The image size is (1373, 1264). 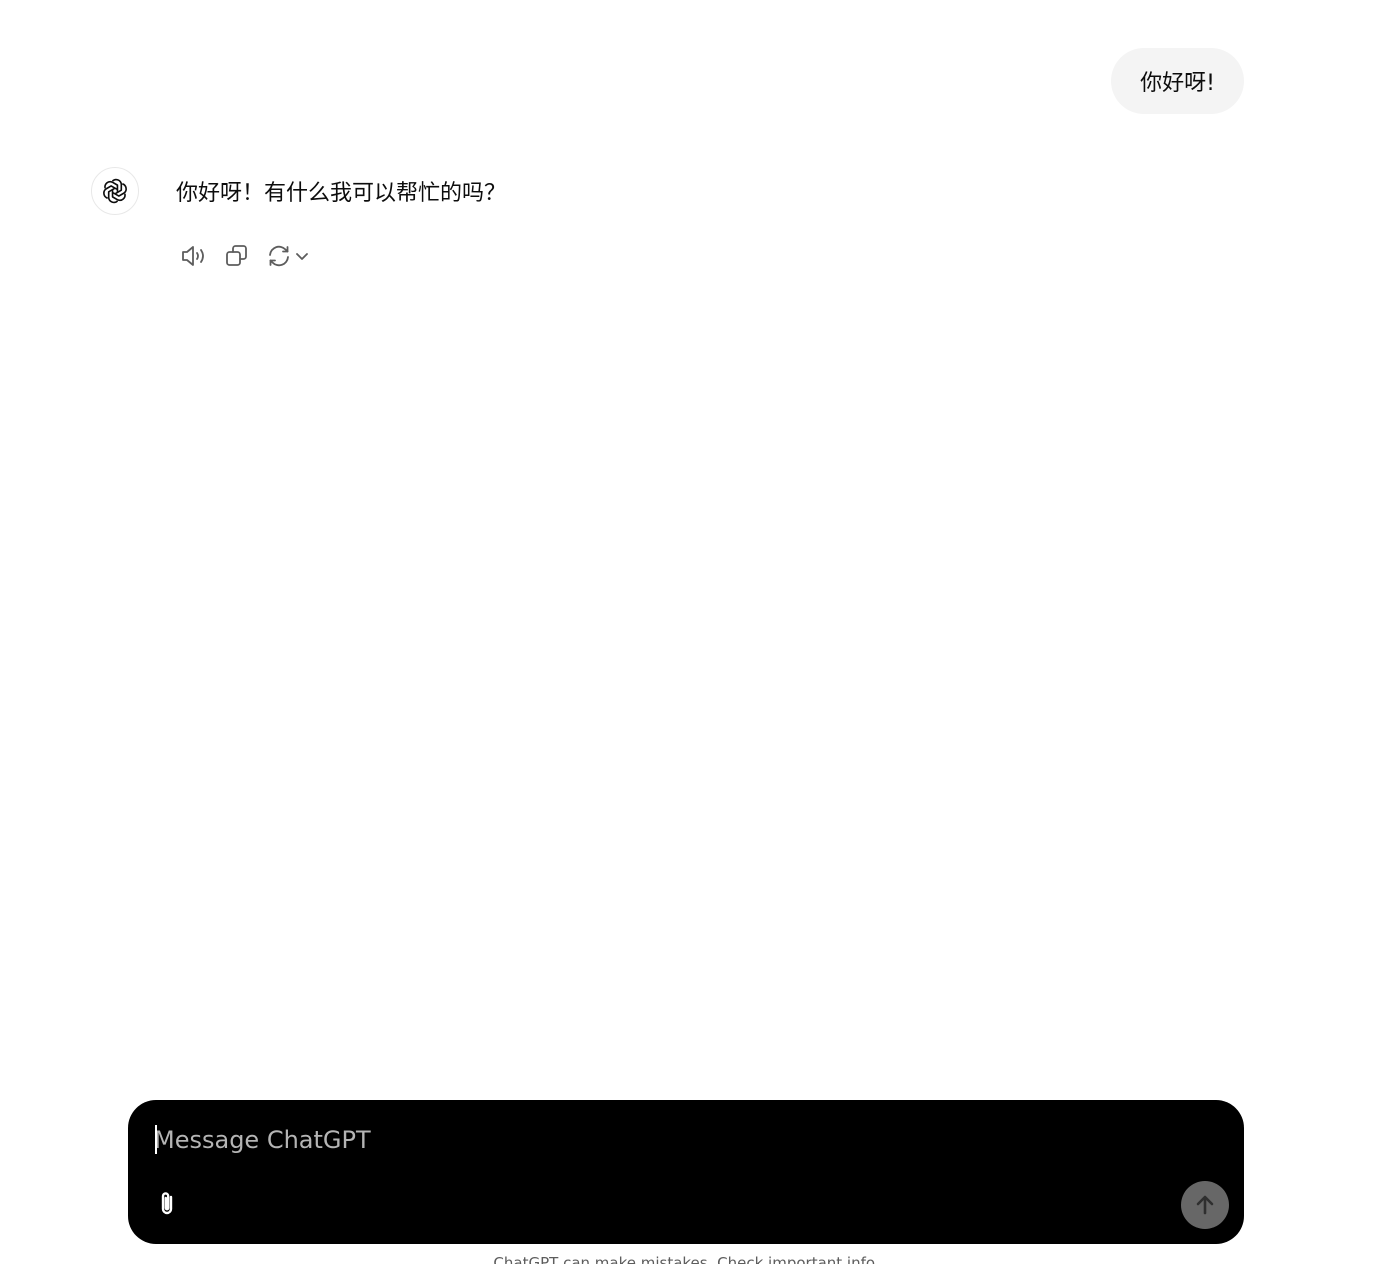 I want to click on copy-button, so click(x=237, y=256).